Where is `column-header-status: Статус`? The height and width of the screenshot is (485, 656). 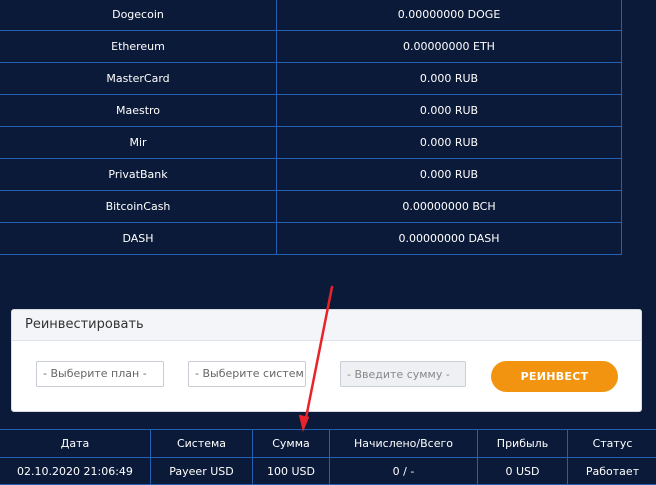 column-header-status: Статус is located at coordinates (611, 443).